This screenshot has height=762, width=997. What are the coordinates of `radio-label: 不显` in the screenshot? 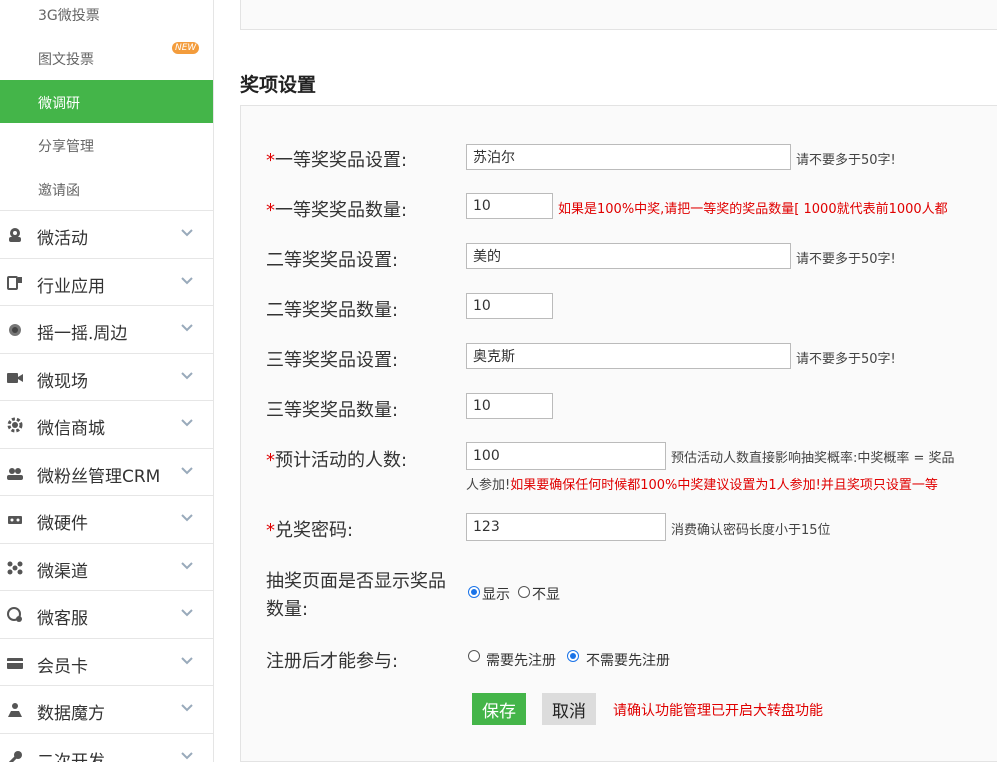 It's located at (546, 595).